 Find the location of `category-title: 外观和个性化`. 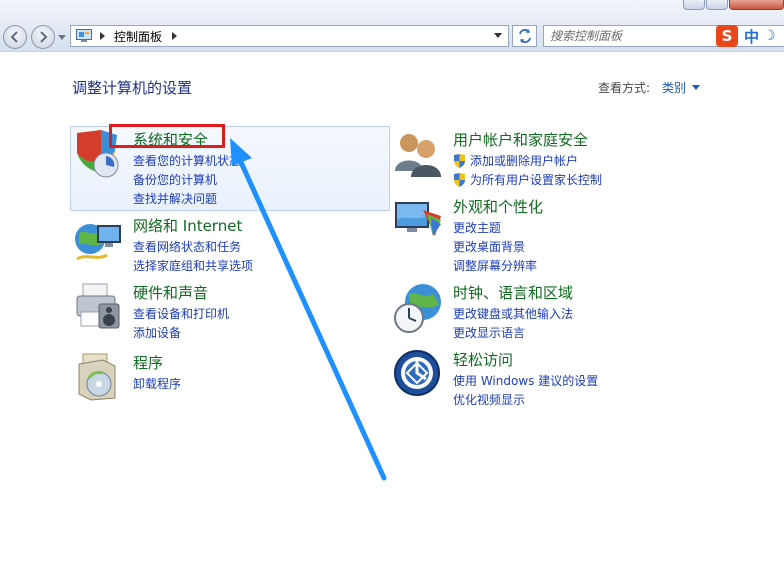

category-title: 外观和个性化 is located at coordinates (498, 206).